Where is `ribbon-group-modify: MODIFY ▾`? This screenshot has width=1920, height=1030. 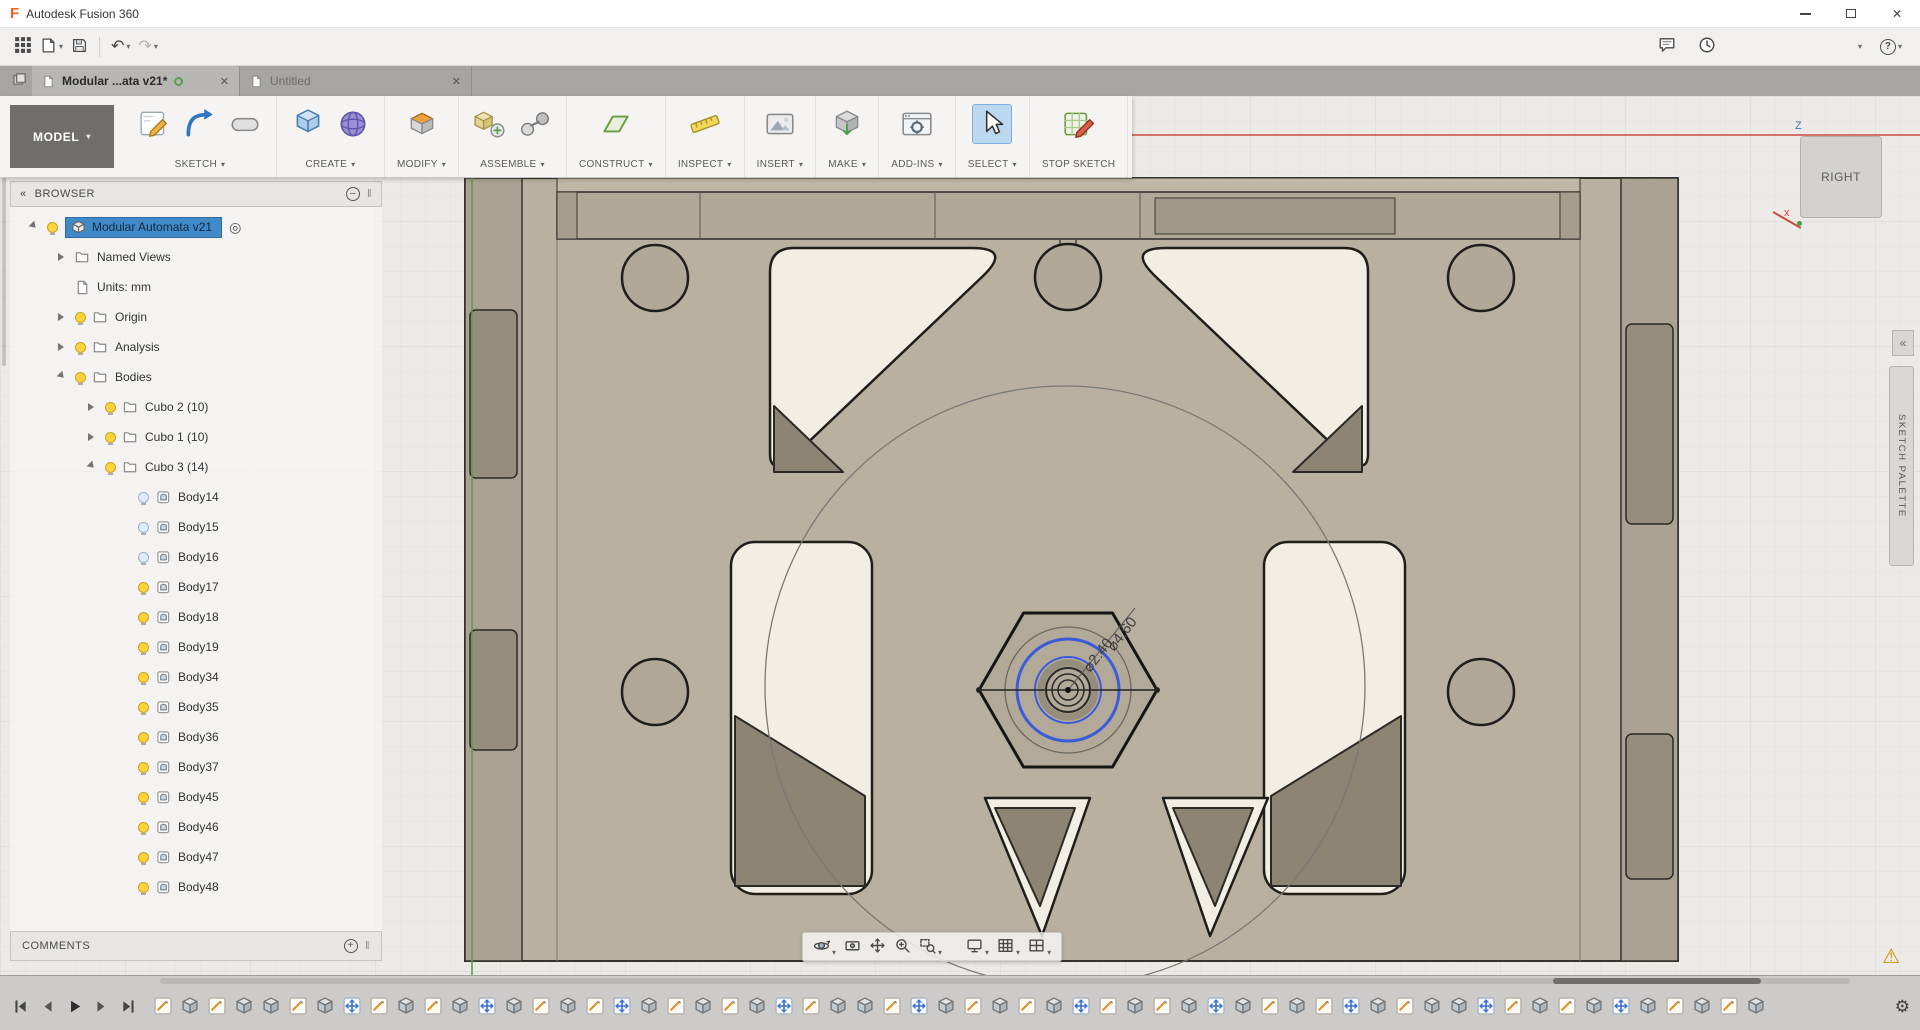
ribbon-group-modify: MODIFY ▾ is located at coordinates (422, 136).